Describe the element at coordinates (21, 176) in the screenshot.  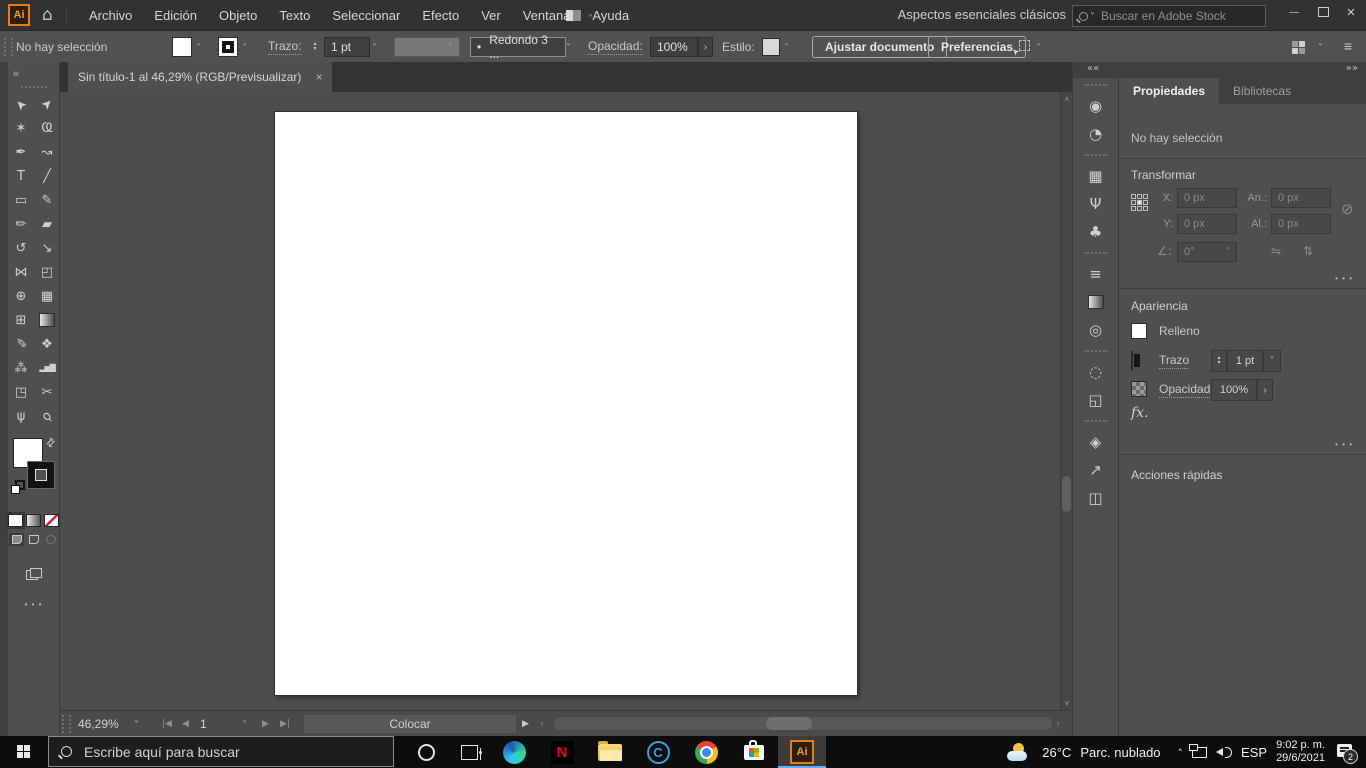
I see `type-tool: T` at that location.